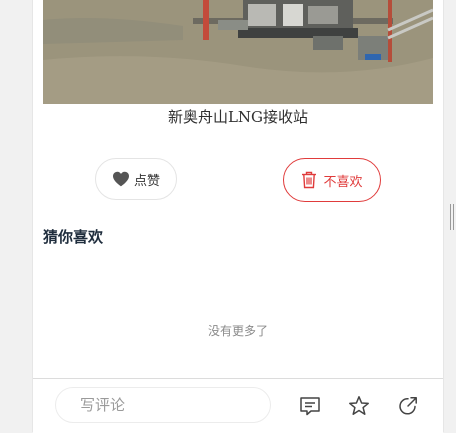 The width and height of the screenshot is (456, 433). What do you see at coordinates (237, 331) in the screenshot?
I see `no-more-text: 没有更多了` at bounding box center [237, 331].